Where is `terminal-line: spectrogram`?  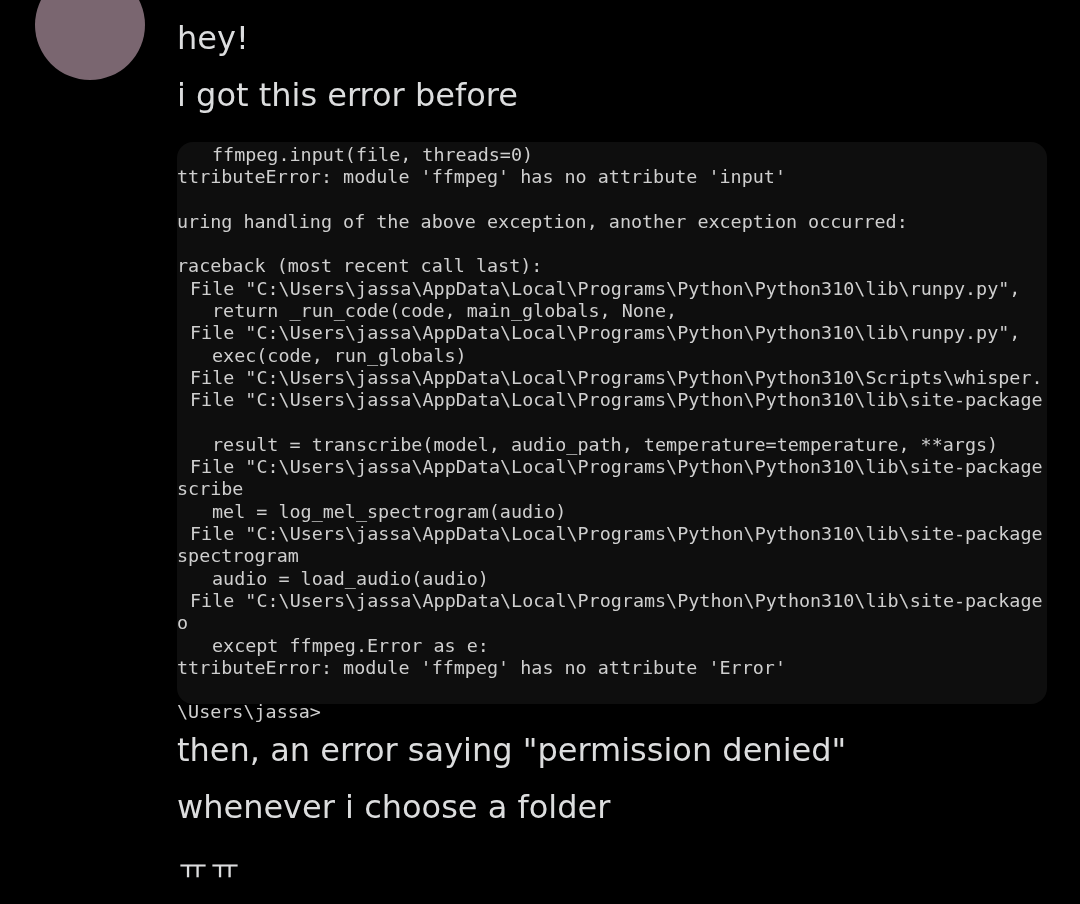 terminal-line: spectrogram is located at coordinates (238, 556).